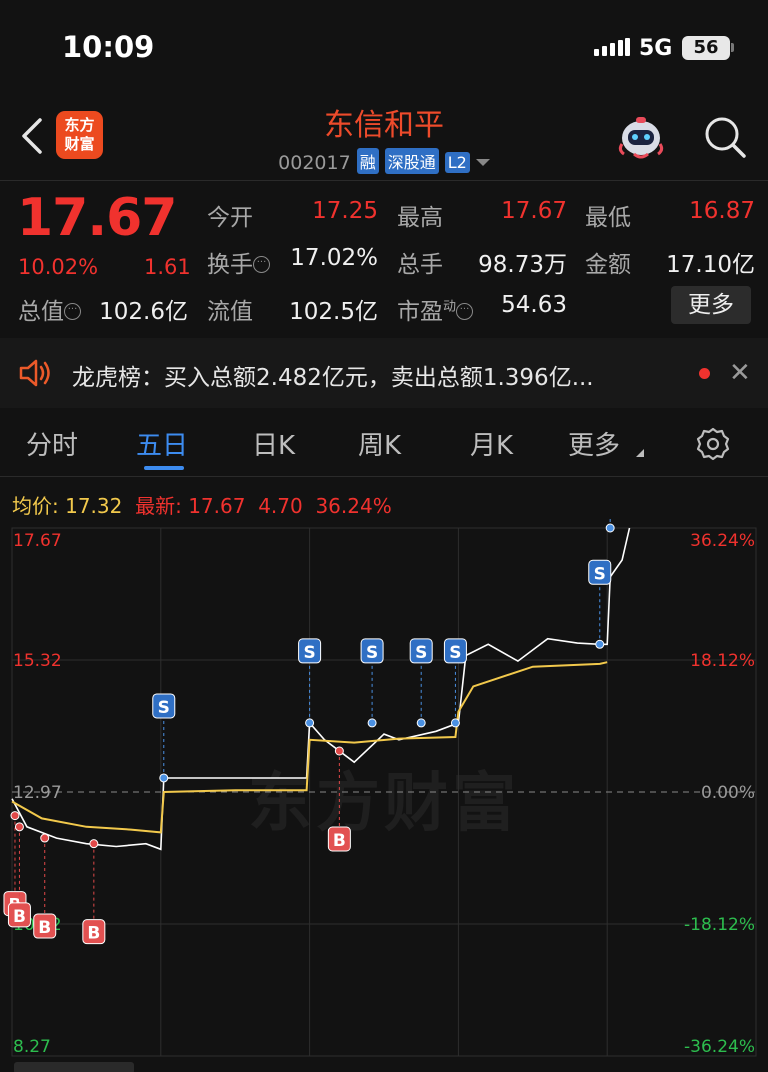 The image size is (768, 1072). What do you see at coordinates (379, 443) in the screenshot?
I see `tab-weekly-k: 周K` at bounding box center [379, 443].